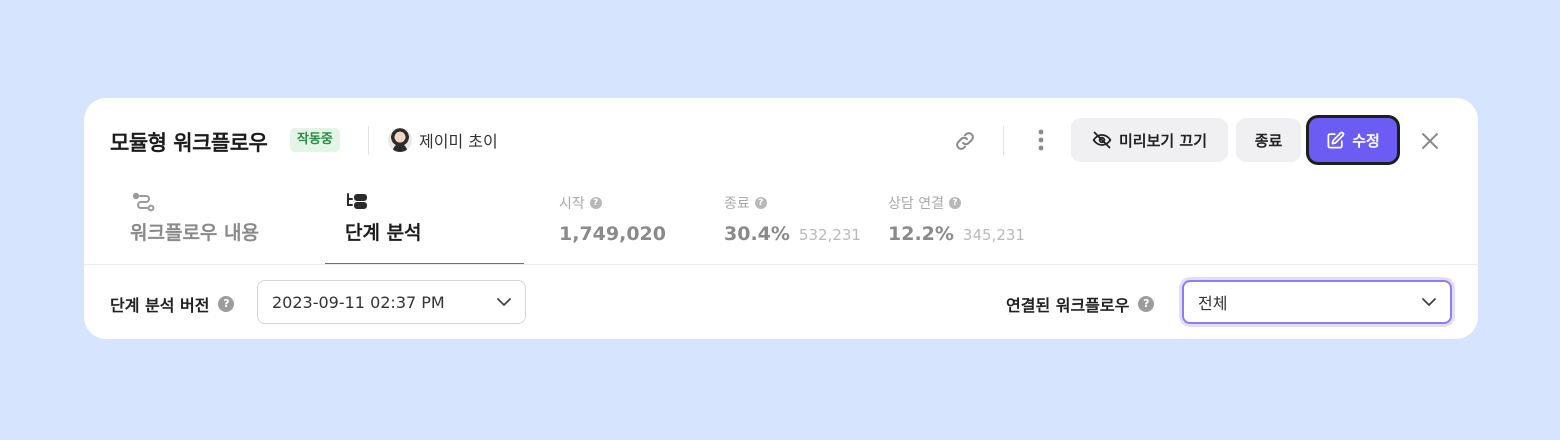 The height and width of the screenshot is (440, 1560). Describe the element at coordinates (1102, 140) in the screenshot. I see `eye-off-icon` at that location.